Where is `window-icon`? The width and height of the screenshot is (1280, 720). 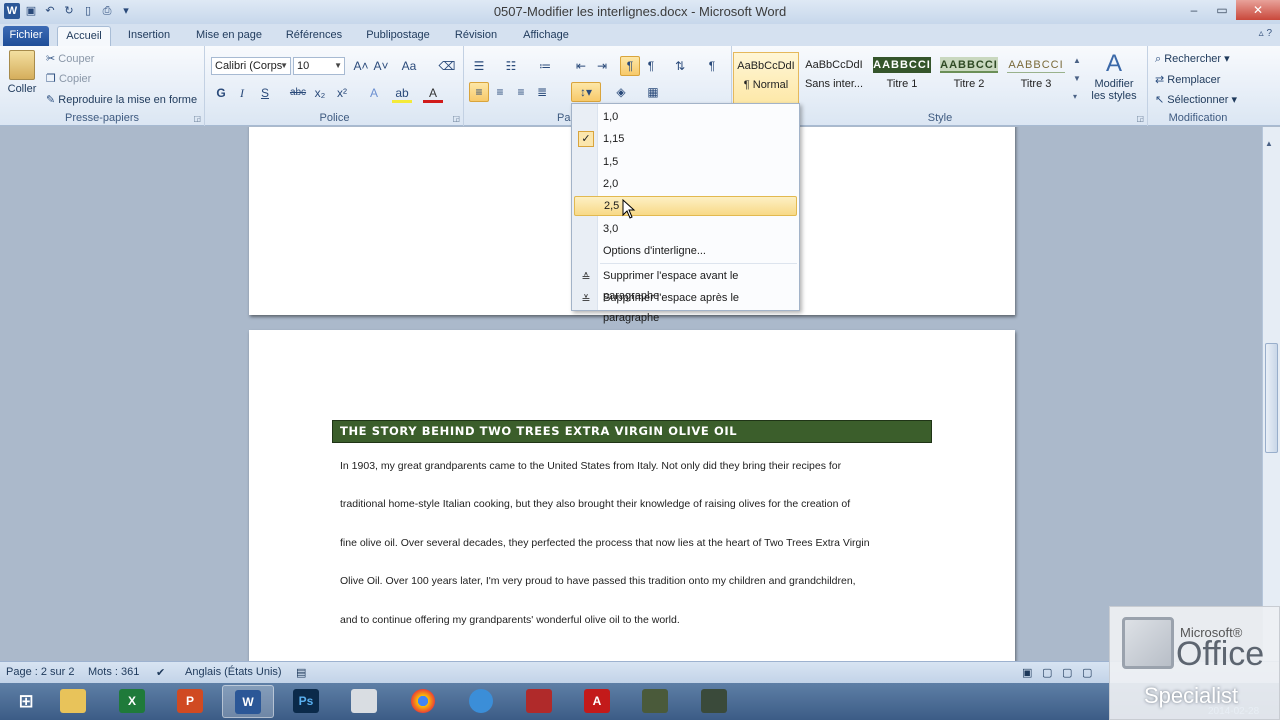 window-icon is located at coordinates (364, 701).